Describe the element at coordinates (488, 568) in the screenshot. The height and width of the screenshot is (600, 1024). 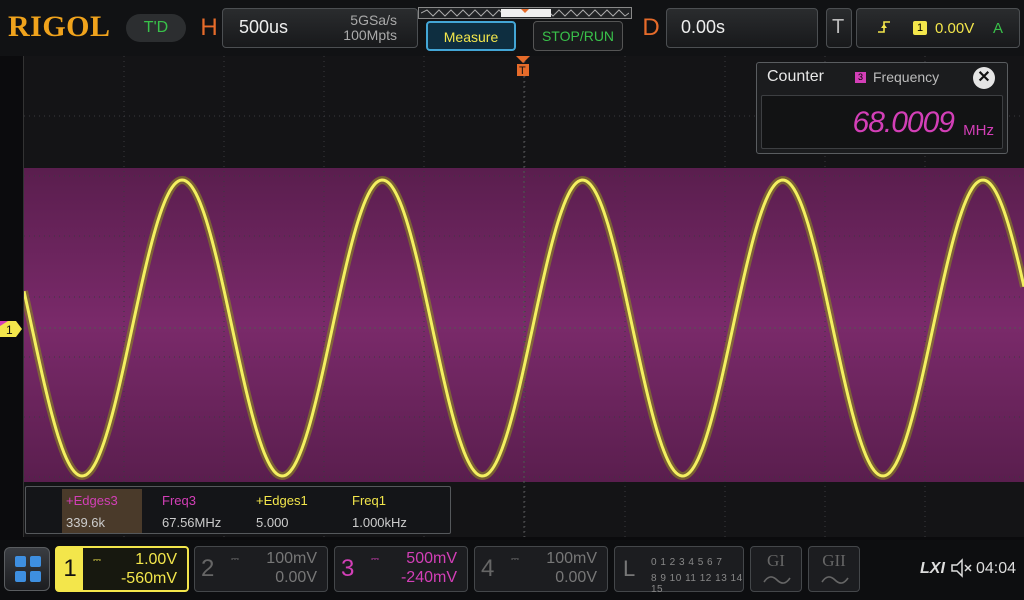
I see `channel-number: 4` at that location.